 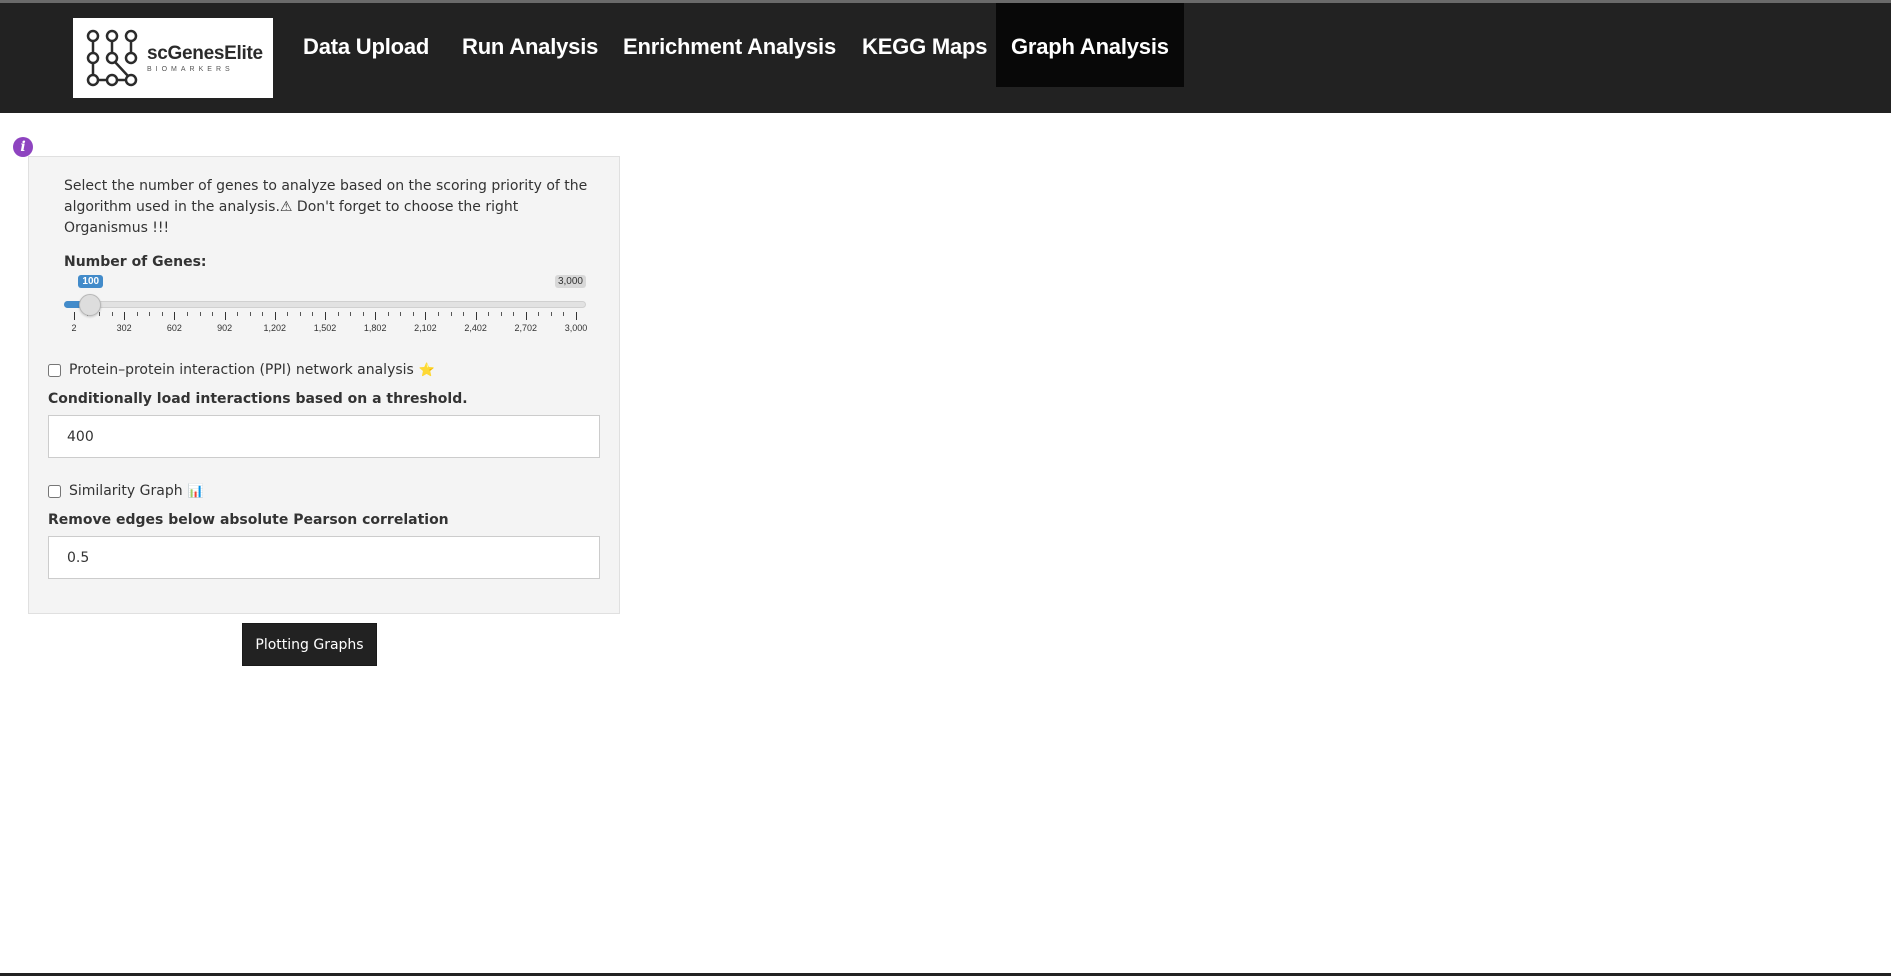 What do you see at coordinates (54, 370) in the screenshot?
I see `ppi-checkbox` at bounding box center [54, 370].